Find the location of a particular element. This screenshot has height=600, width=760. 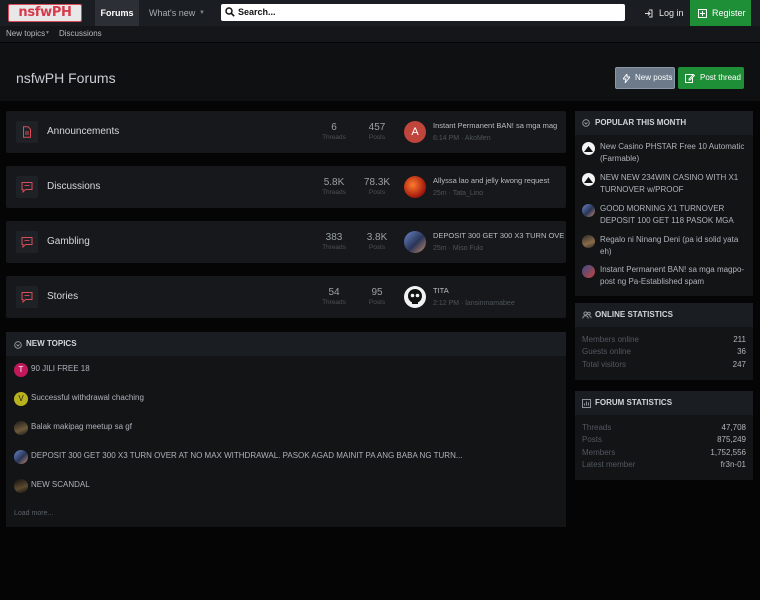

stat-value: 875,249 is located at coordinates (731, 439).